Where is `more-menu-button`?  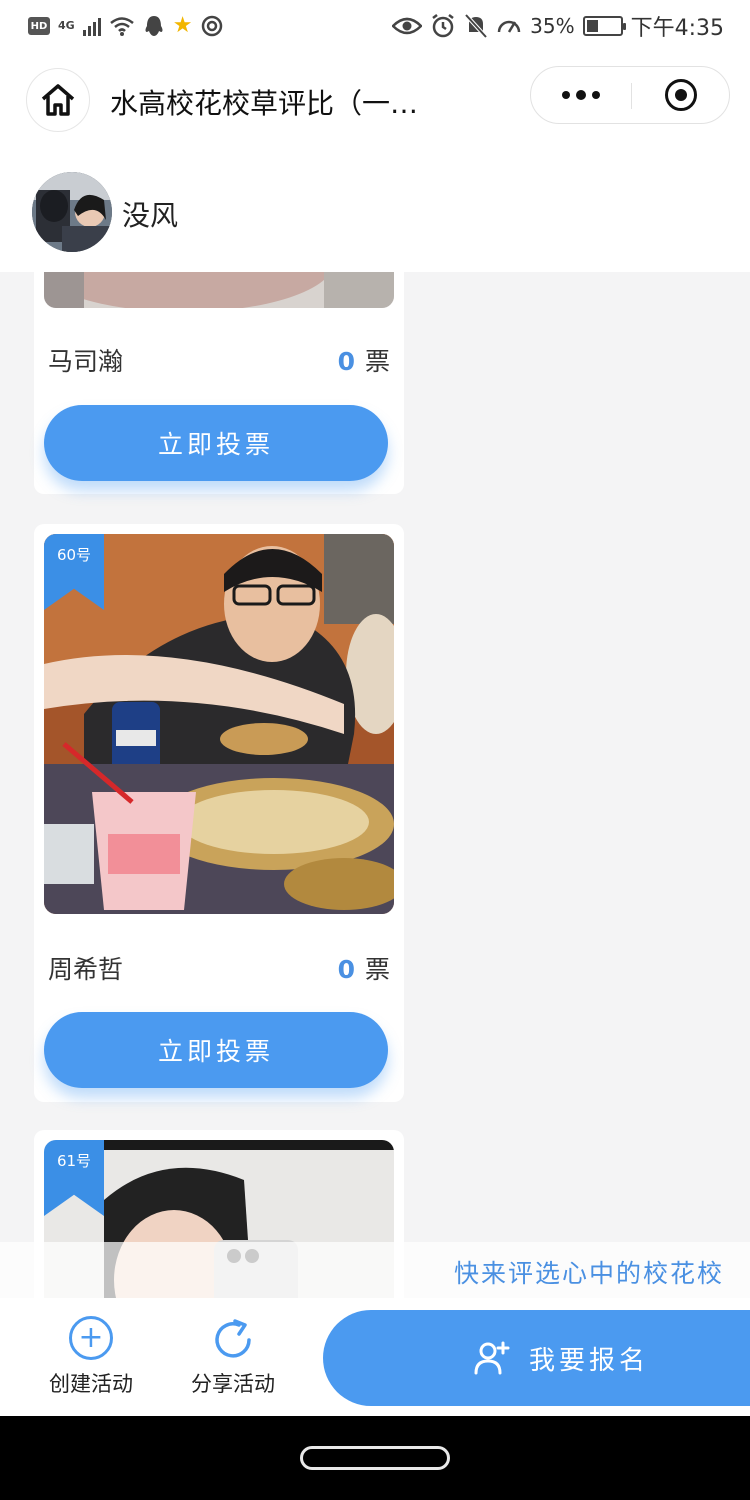
more-menu-button is located at coordinates (581, 95).